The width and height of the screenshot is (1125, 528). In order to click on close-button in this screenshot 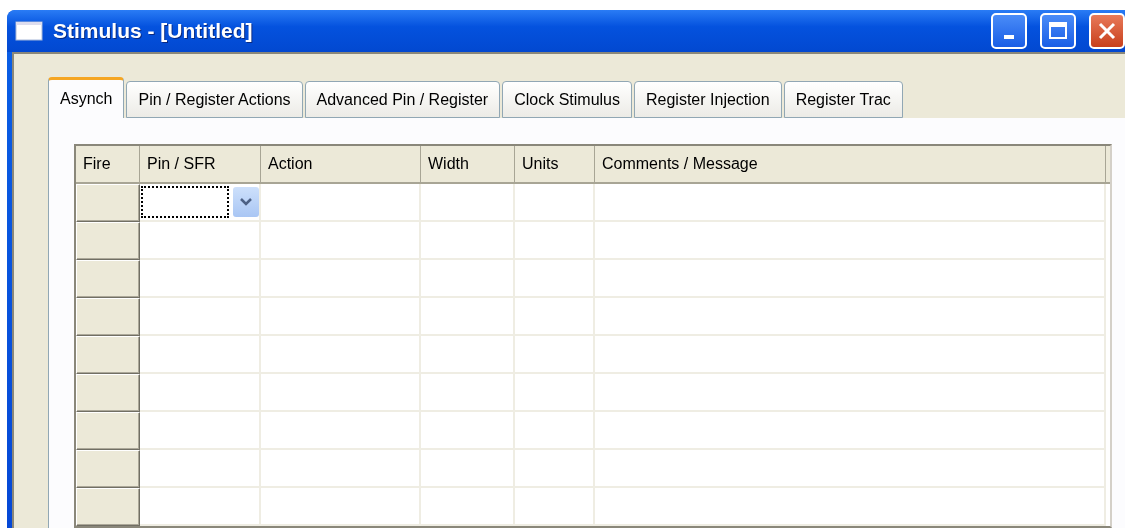, I will do `click(1107, 31)`.